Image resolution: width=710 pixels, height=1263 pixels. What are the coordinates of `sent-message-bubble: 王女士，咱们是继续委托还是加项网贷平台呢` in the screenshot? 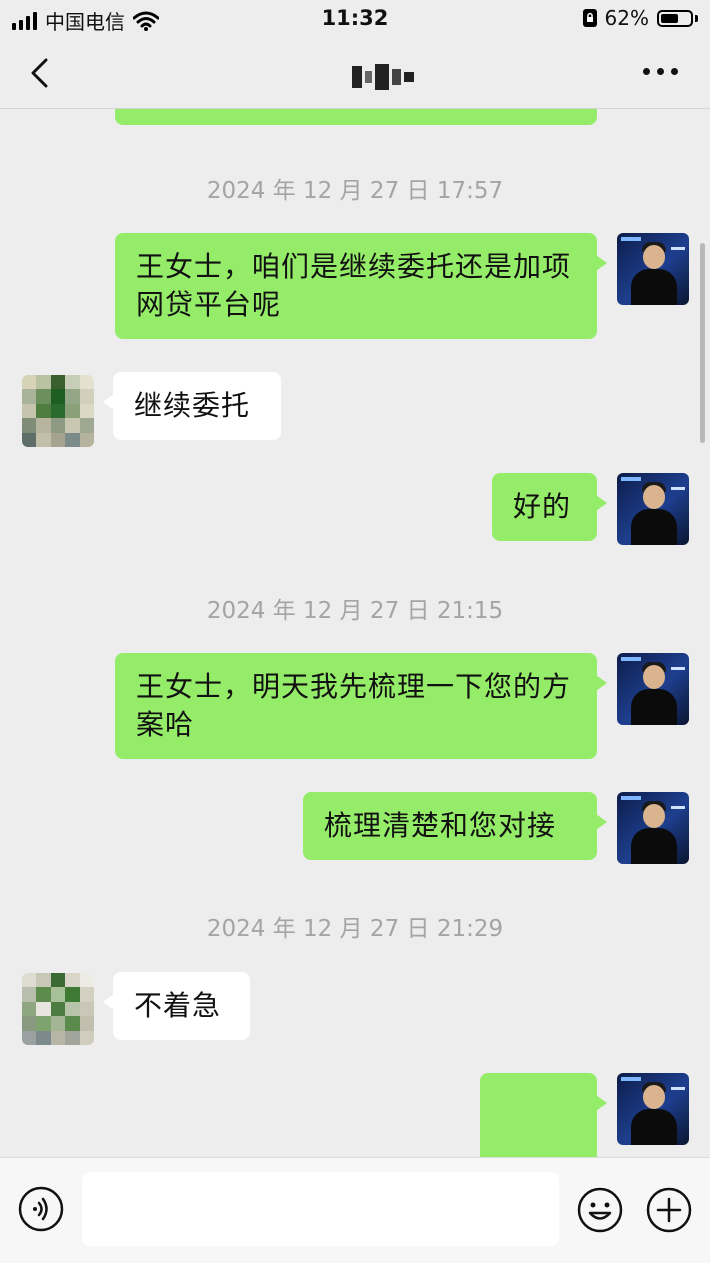 It's located at (361, 286).